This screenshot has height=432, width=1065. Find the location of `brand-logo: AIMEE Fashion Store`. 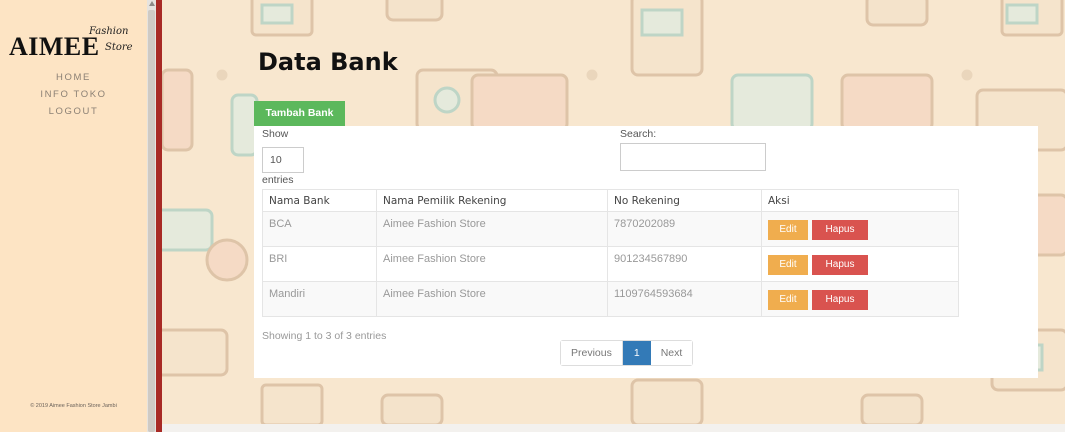

brand-logo: AIMEE Fashion Store is located at coordinates (74, 46).